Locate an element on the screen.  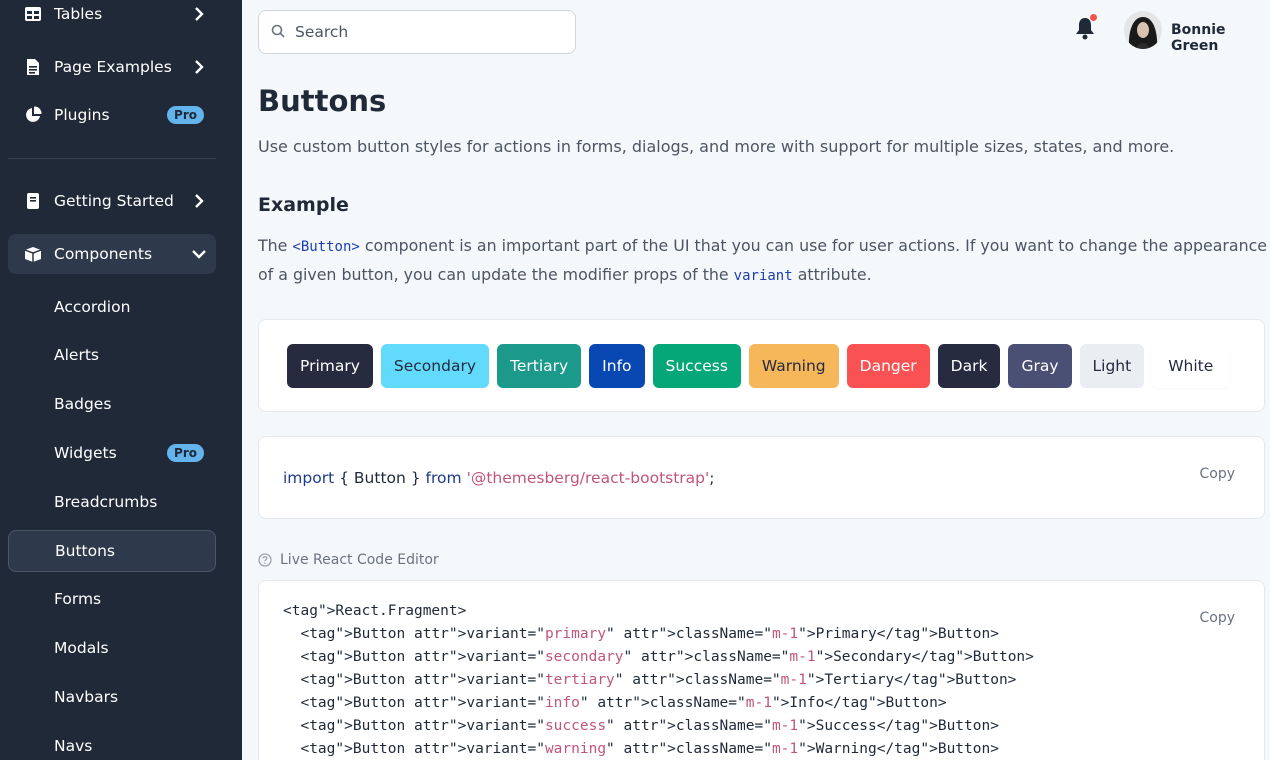
sidebar-sub-item-buttons: Buttons is located at coordinates (112, 551).